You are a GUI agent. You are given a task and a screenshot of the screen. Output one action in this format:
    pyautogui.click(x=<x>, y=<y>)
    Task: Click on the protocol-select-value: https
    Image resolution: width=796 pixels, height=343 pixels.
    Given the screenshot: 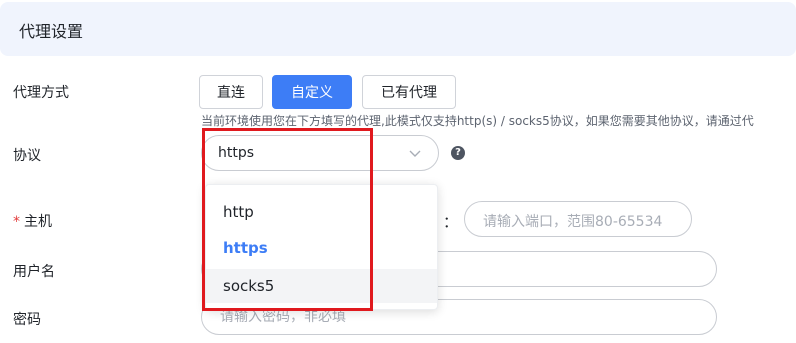 What is the action you would take?
    pyautogui.click(x=236, y=153)
    